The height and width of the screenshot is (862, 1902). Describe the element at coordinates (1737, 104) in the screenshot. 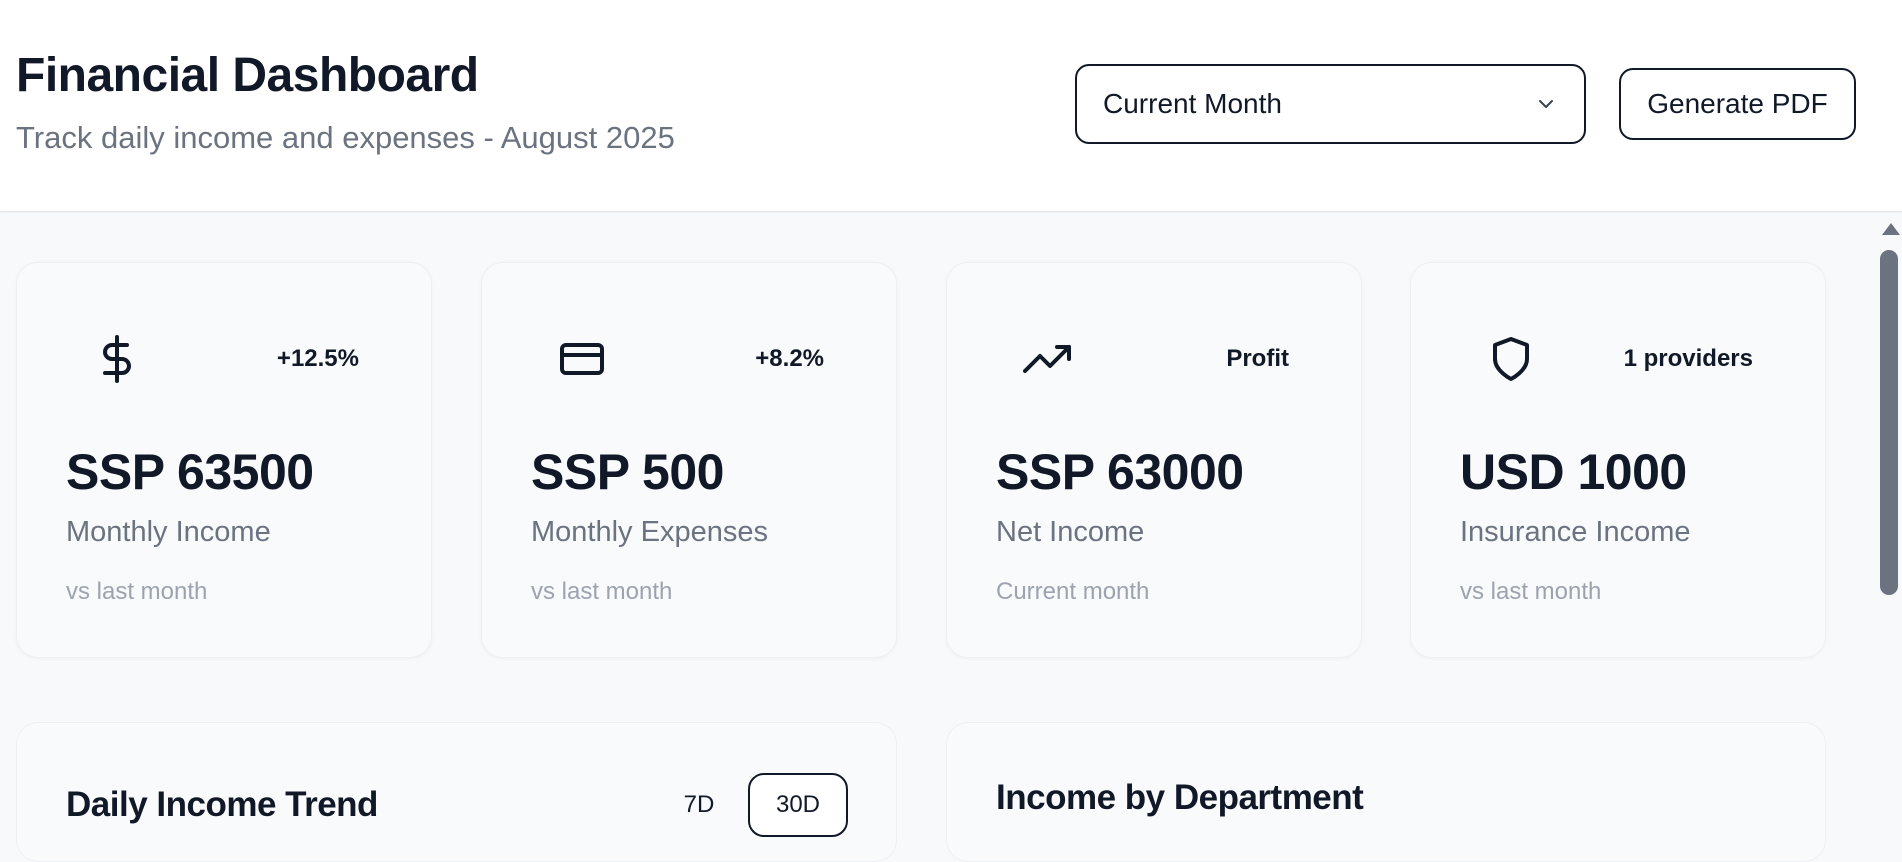

I see `generate-pdf-button: Generate PDF` at that location.